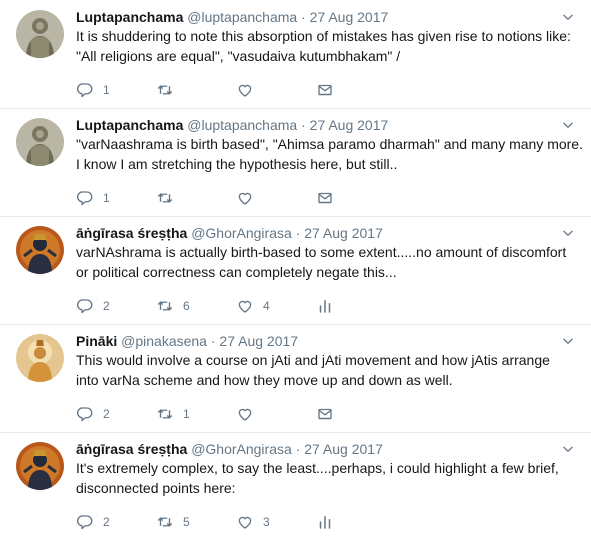  I want to click on like-button: 3, so click(253, 522).